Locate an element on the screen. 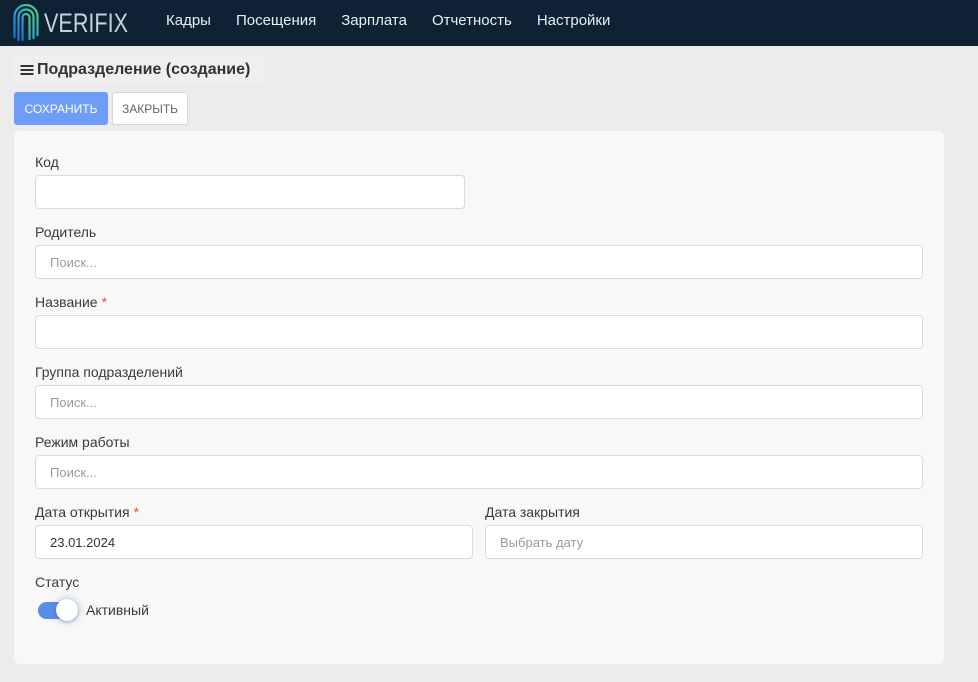  parent-label: Родитель is located at coordinates (66, 232).